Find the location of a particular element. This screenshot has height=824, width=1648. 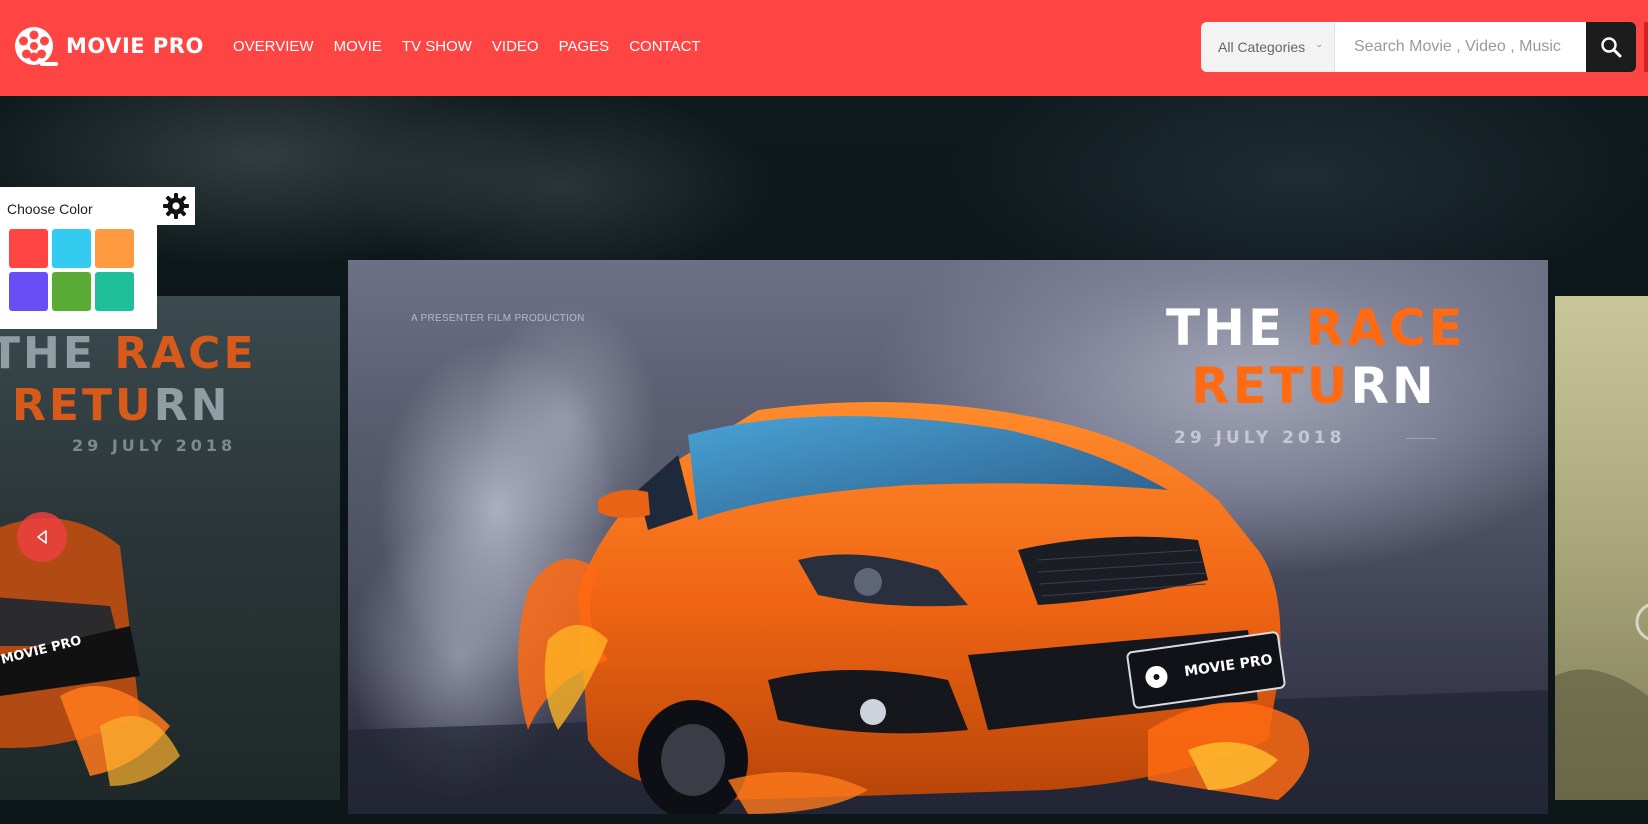

category-select: All Categories ⌄ is located at coordinates (1268, 47).